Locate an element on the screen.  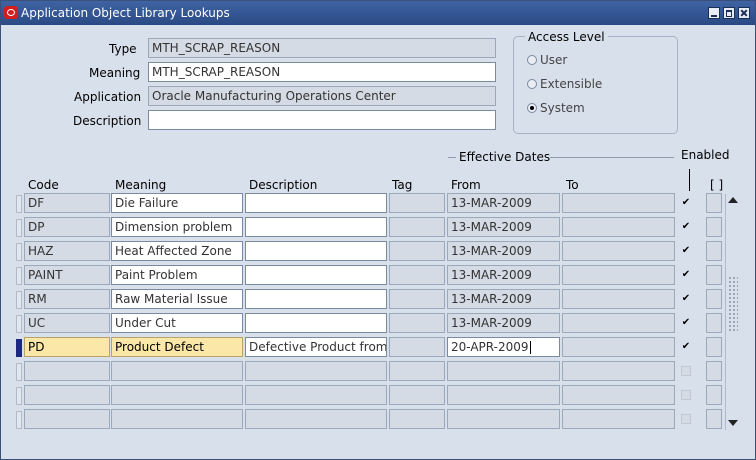
vertical-scrollbar is located at coordinates (732, 312).